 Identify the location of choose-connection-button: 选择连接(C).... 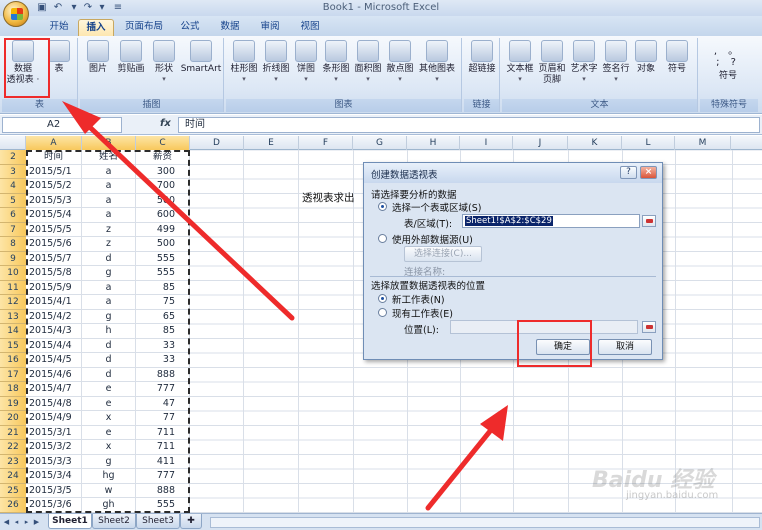
(443, 254).